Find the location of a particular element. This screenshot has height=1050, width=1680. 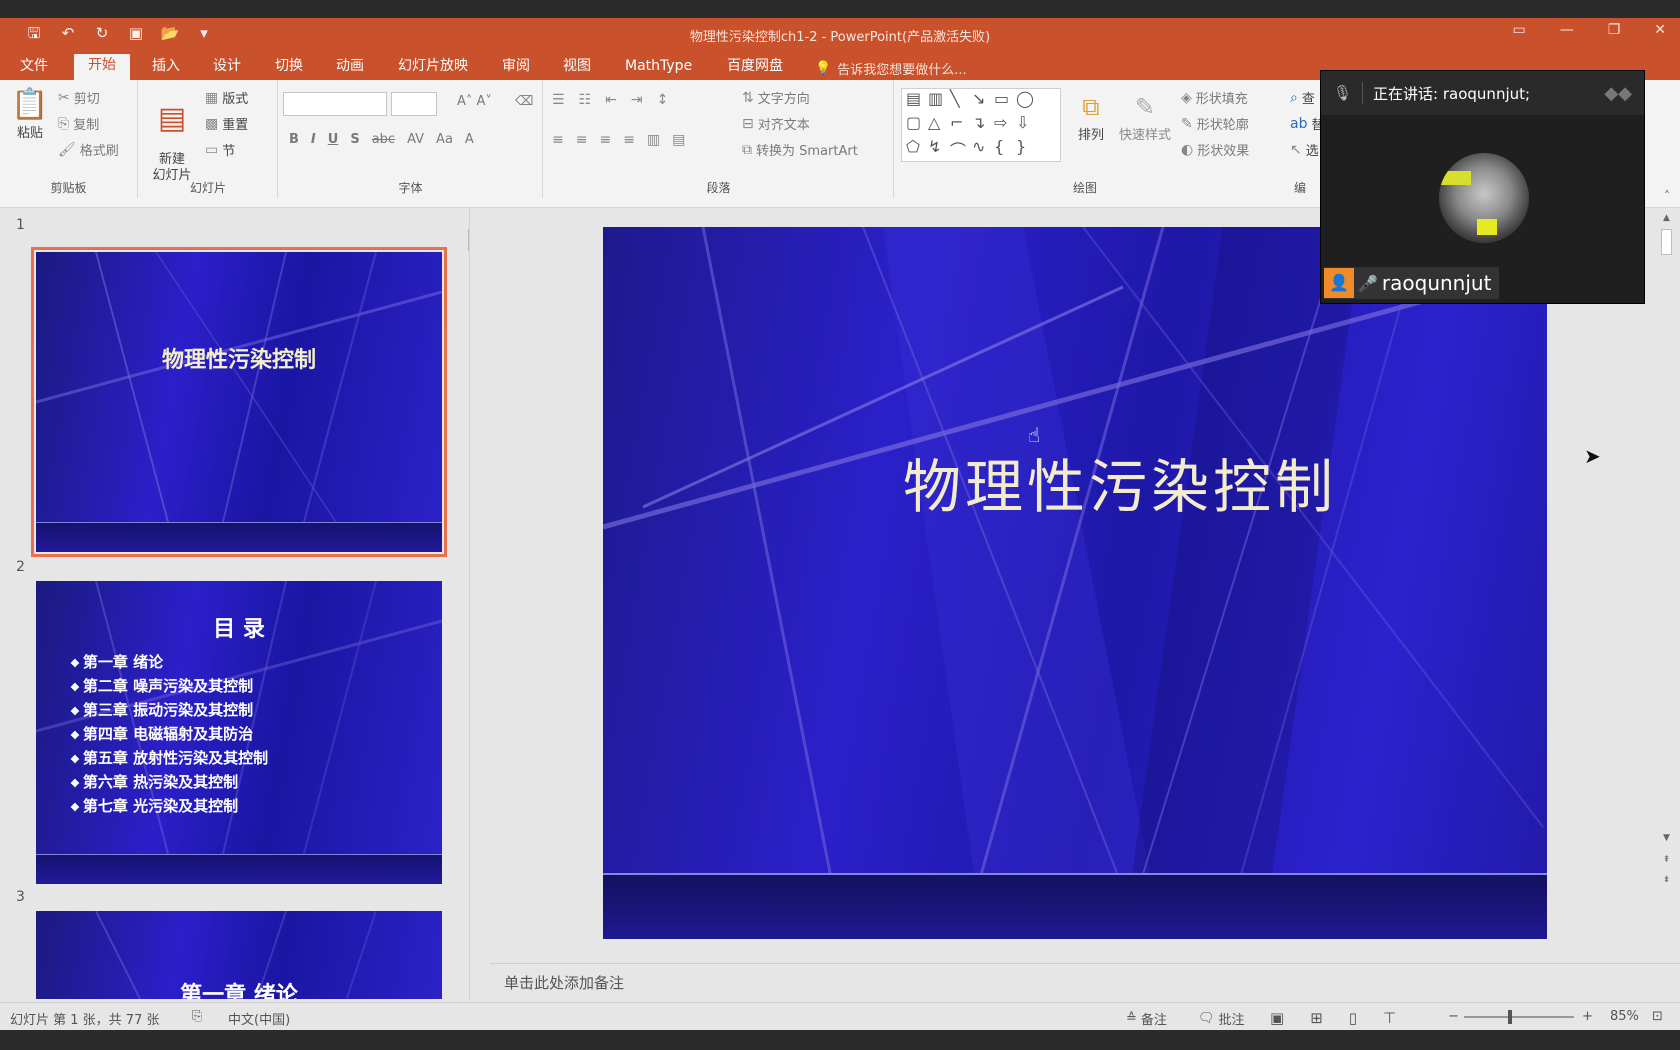

find-button: ⌕ 查 is located at coordinates (1302, 98).